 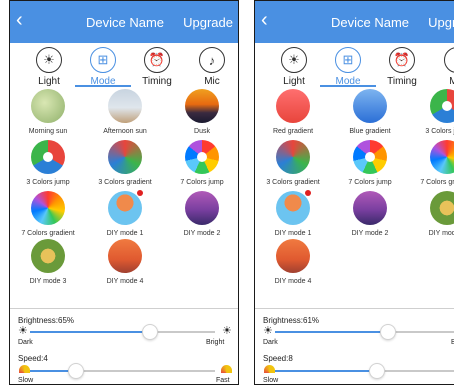 I want to click on speed-min-label: Slow, so click(x=26, y=380).